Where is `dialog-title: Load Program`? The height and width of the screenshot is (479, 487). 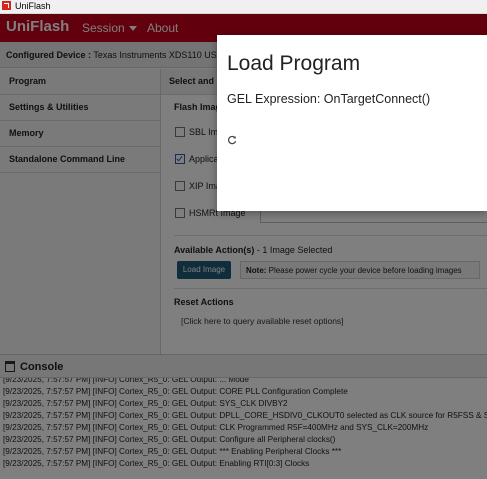
dialog-title: Load Program is located at coordinates (294, 63).